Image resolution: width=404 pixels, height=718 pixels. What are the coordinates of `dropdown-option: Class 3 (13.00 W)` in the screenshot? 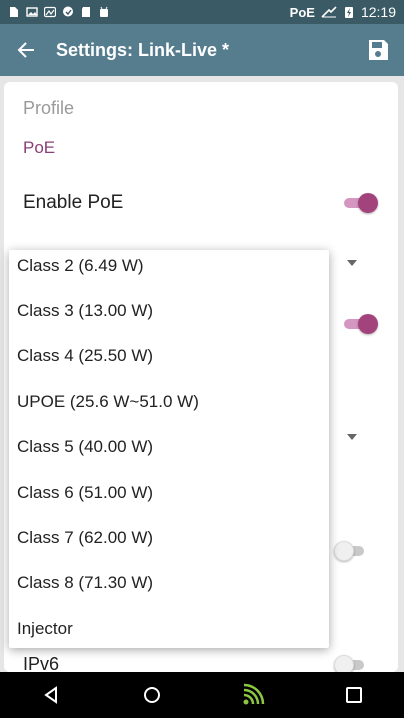 It's located at (85, 311).